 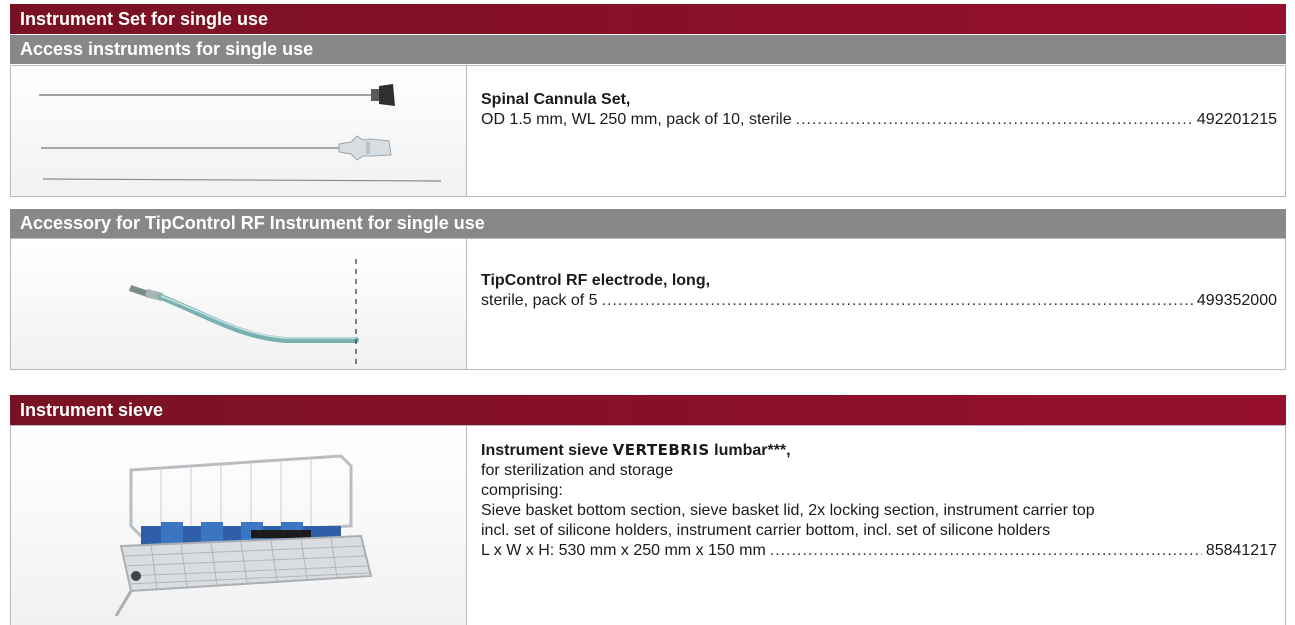 I want to click on section-header-instrument-set: Instrument Set for single use, so click(x=648, y=19).